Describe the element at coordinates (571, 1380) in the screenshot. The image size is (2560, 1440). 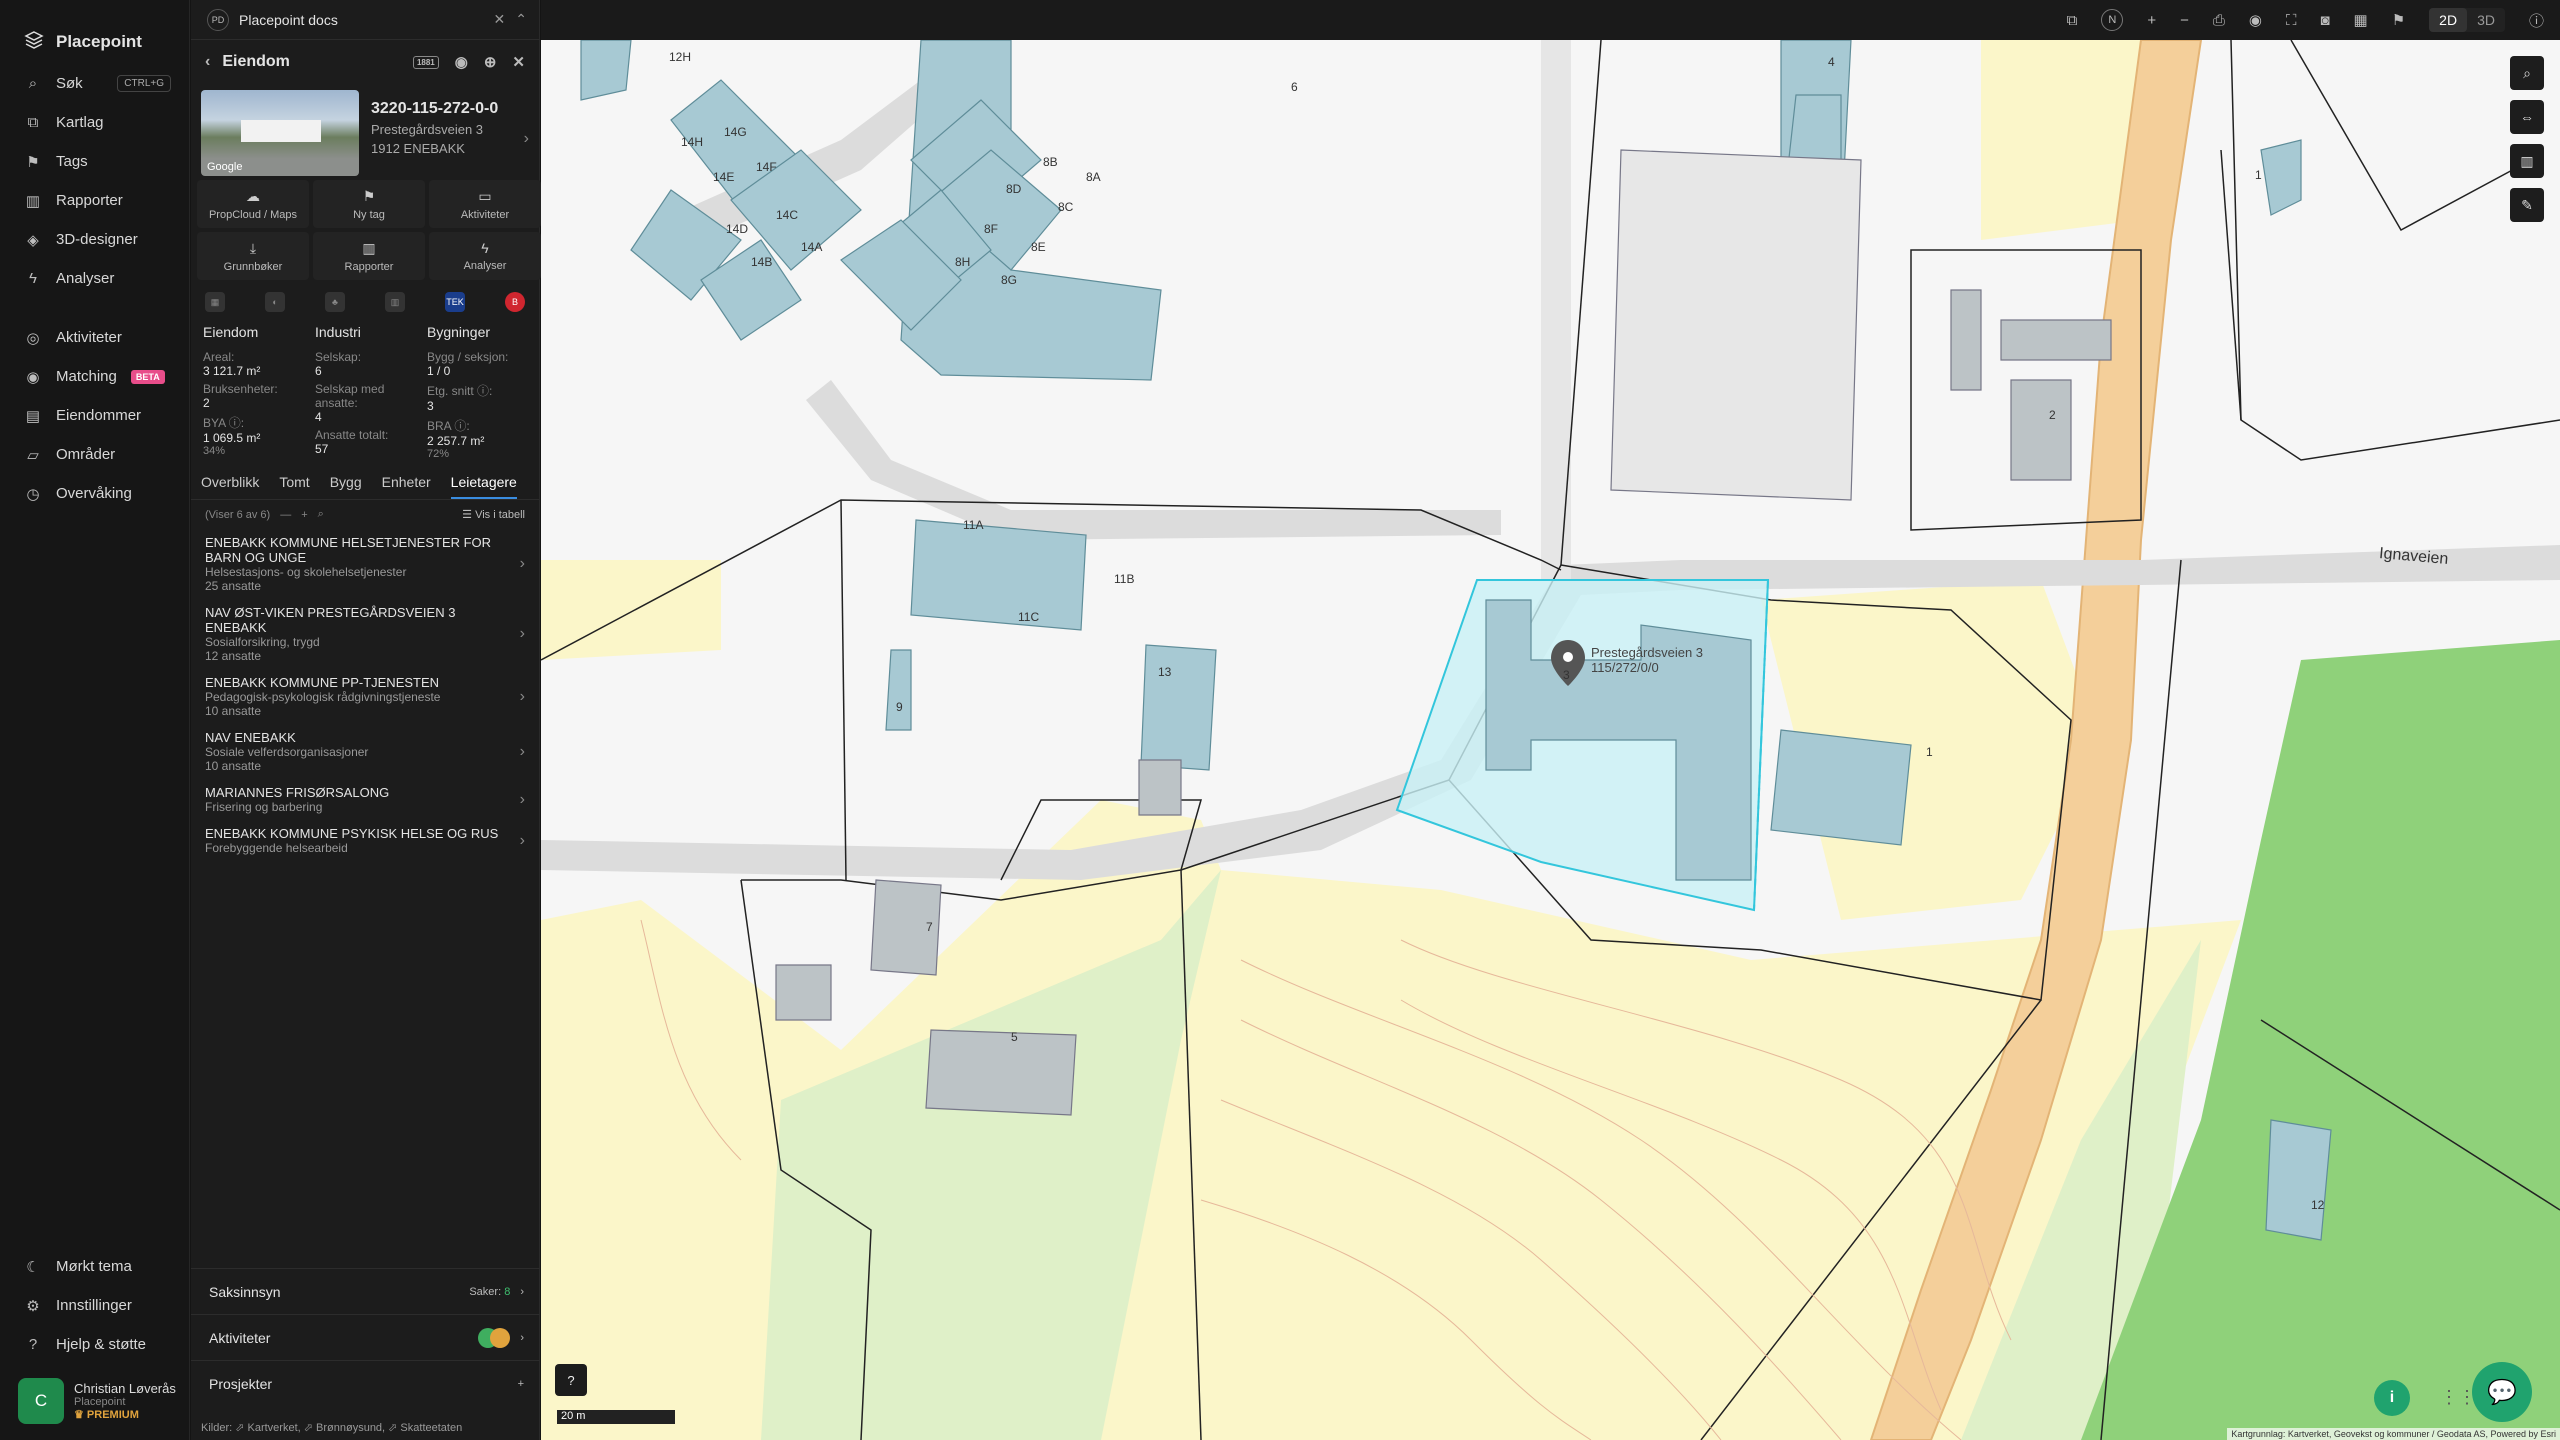
I see `help-icon: ?` at that location.